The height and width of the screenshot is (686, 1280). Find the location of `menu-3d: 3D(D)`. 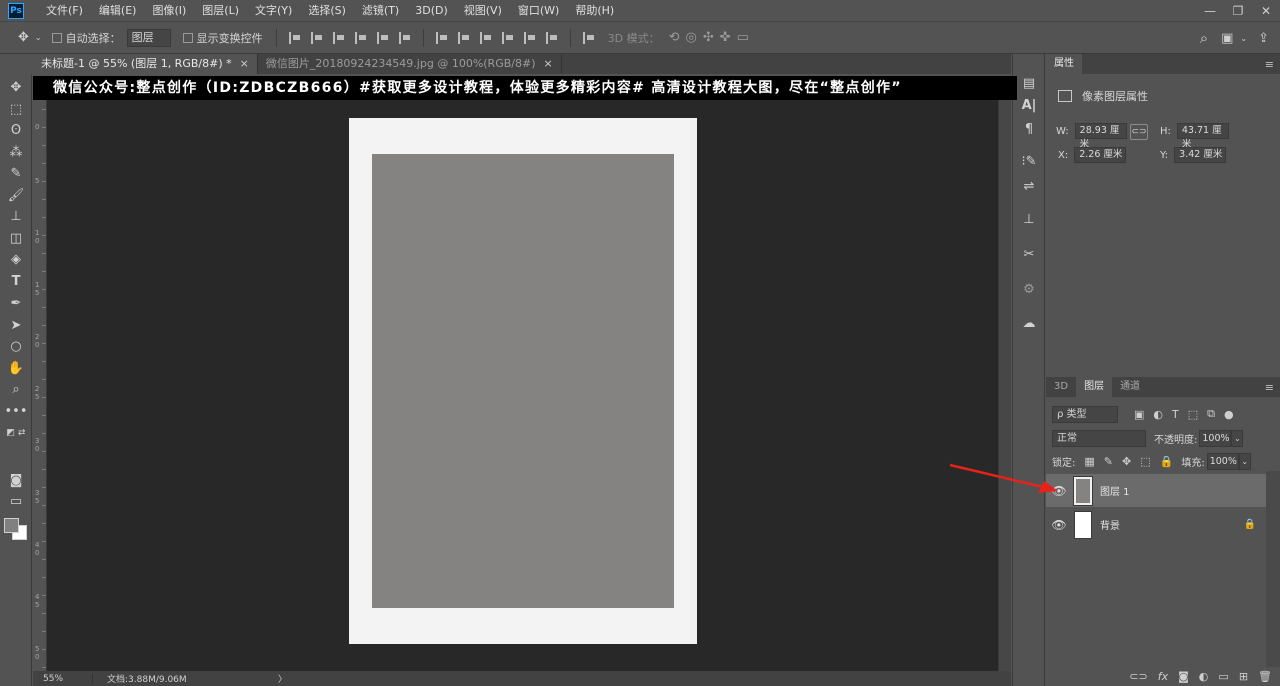

menu-3d: 3D(D) is located at coordinates (431, 11).